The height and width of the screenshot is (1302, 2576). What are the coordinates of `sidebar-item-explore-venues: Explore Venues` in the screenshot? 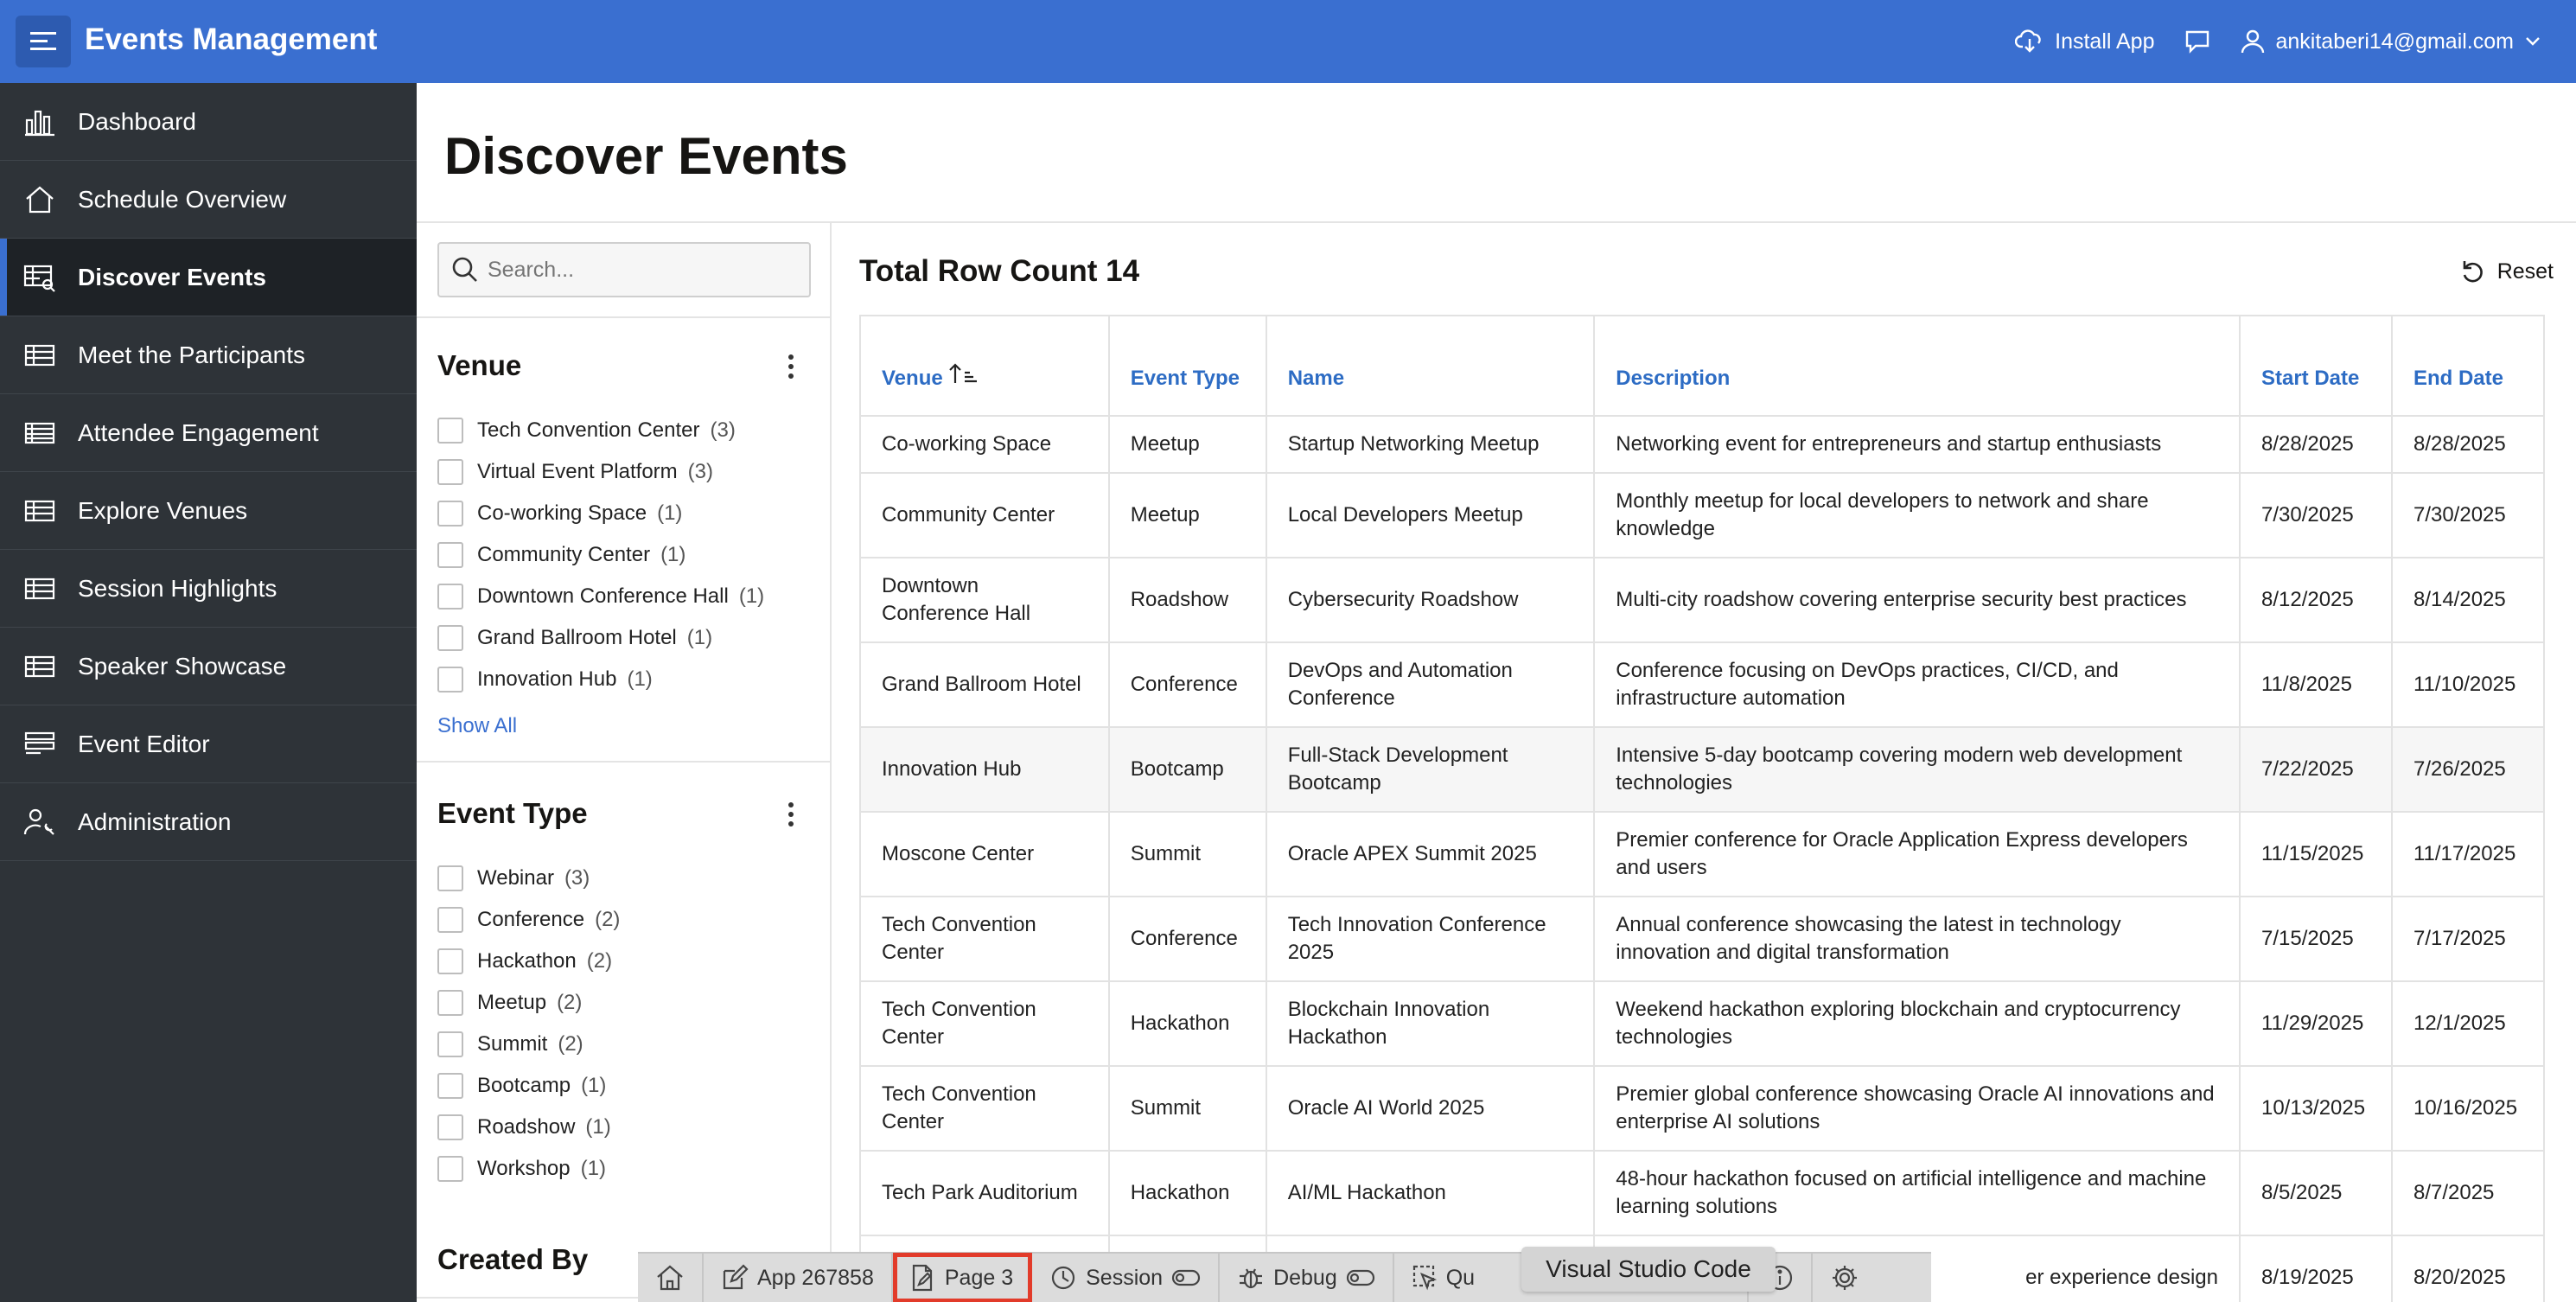 It's located at (208, 511).